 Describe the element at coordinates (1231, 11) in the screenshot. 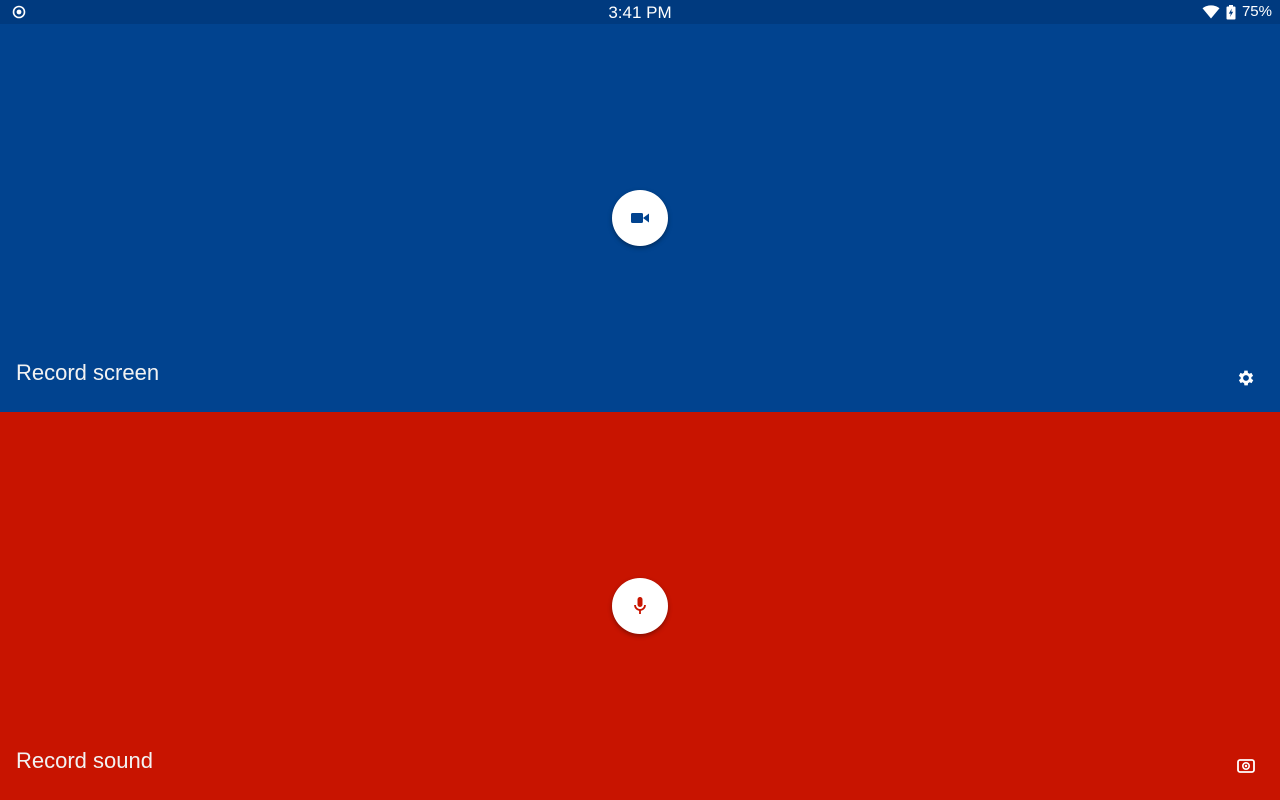

I see `battery-charging-icon` at that location.